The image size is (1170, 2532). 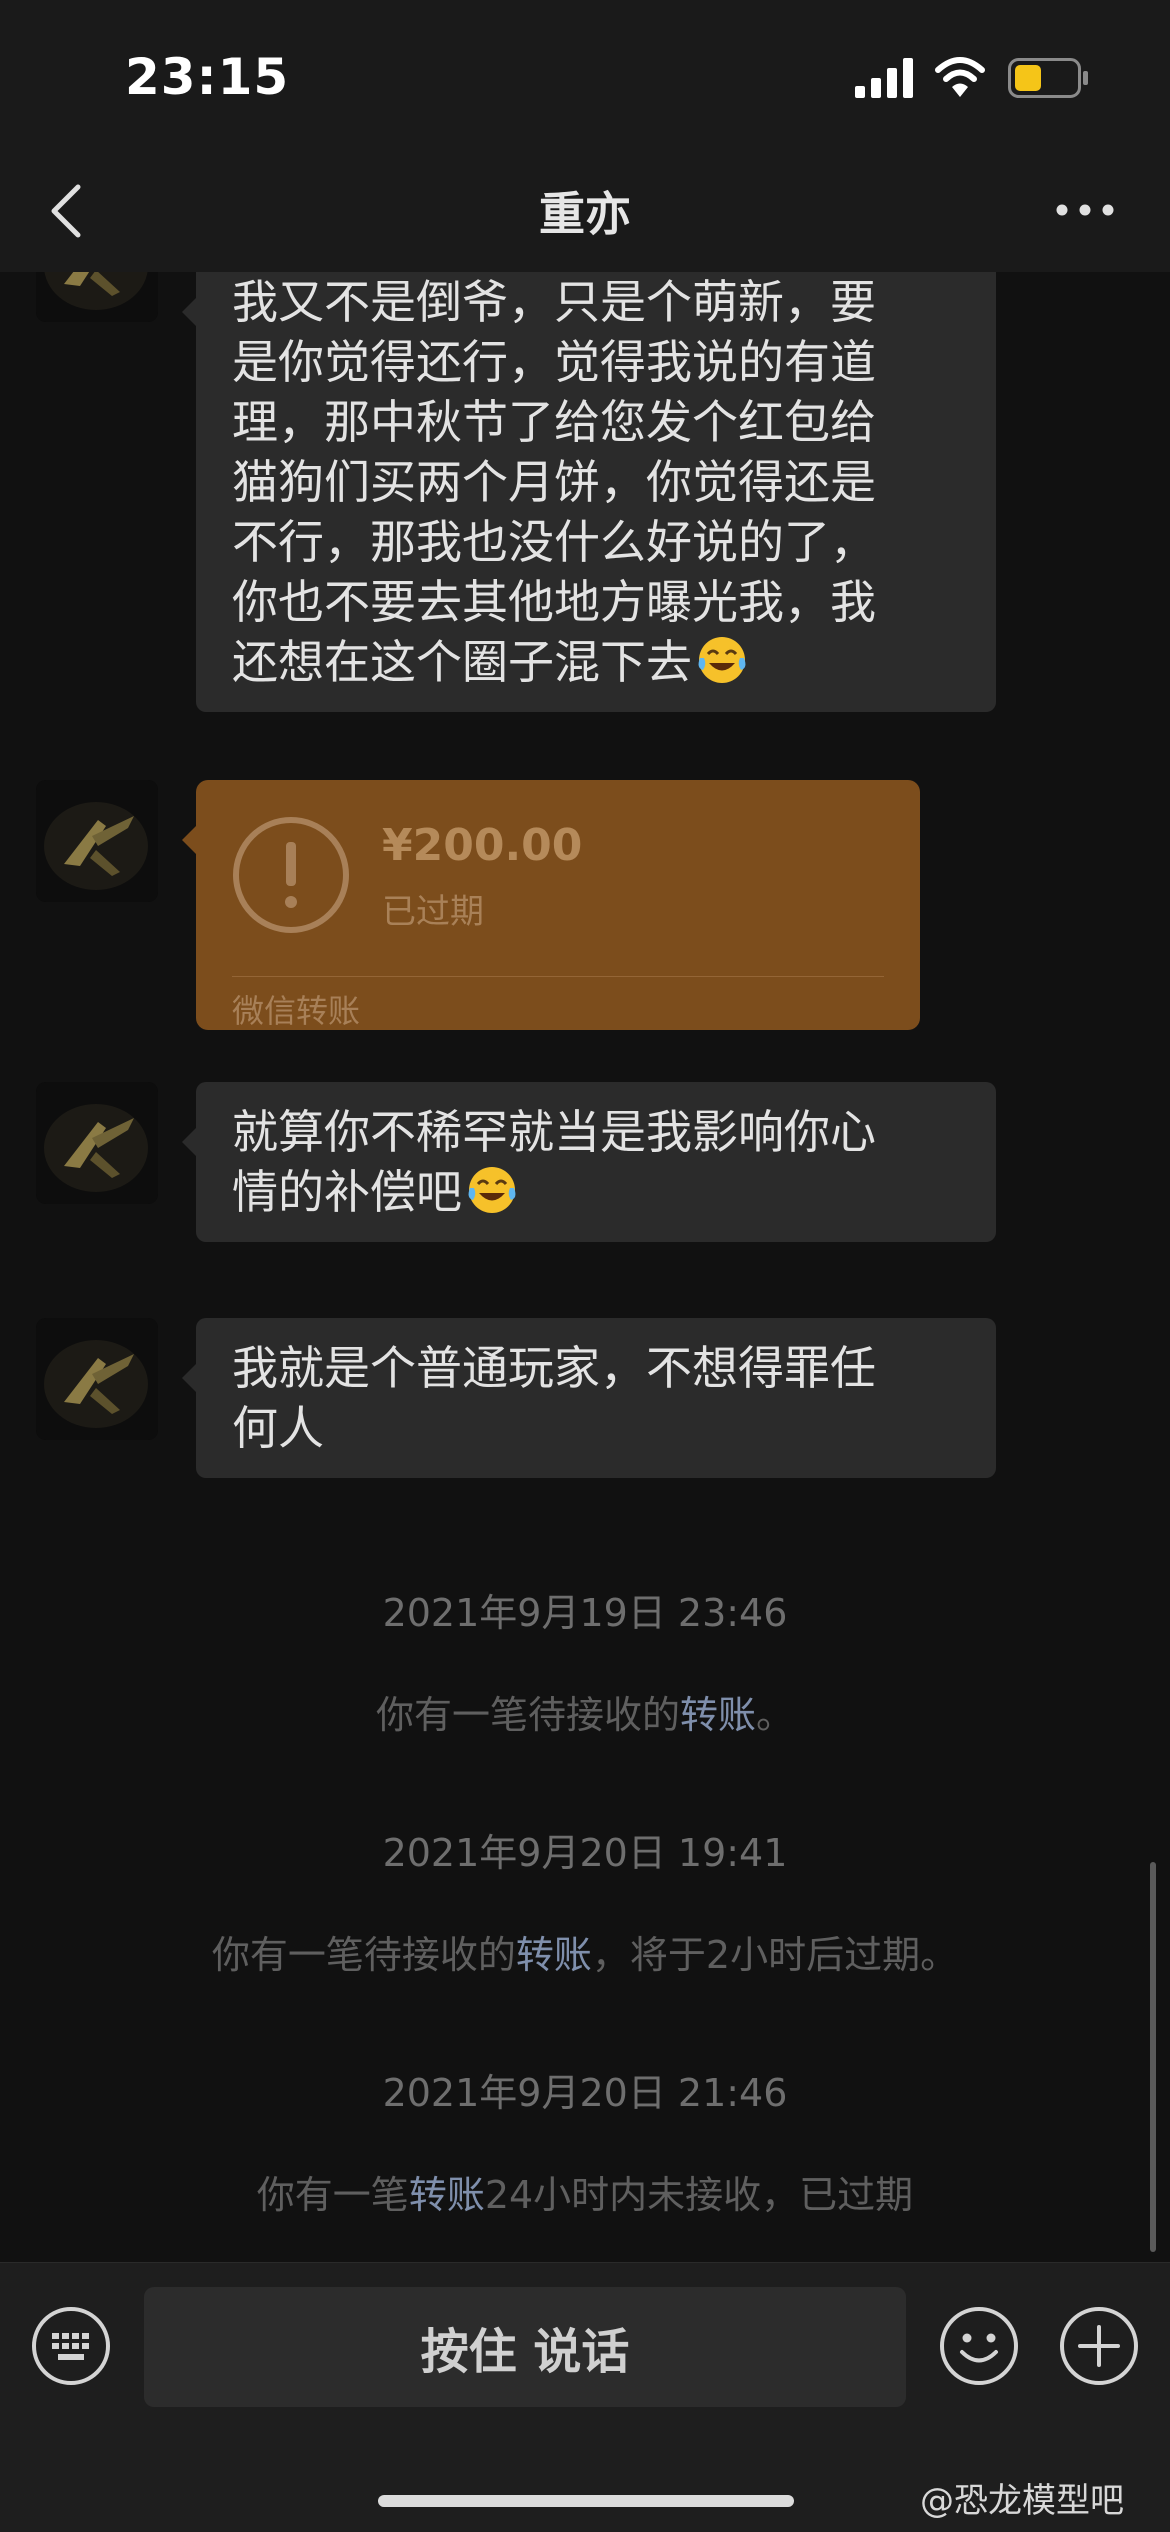 I want to click on system-timestamp: 2021年9月20日 21:46, so click(x=585, y=2093).